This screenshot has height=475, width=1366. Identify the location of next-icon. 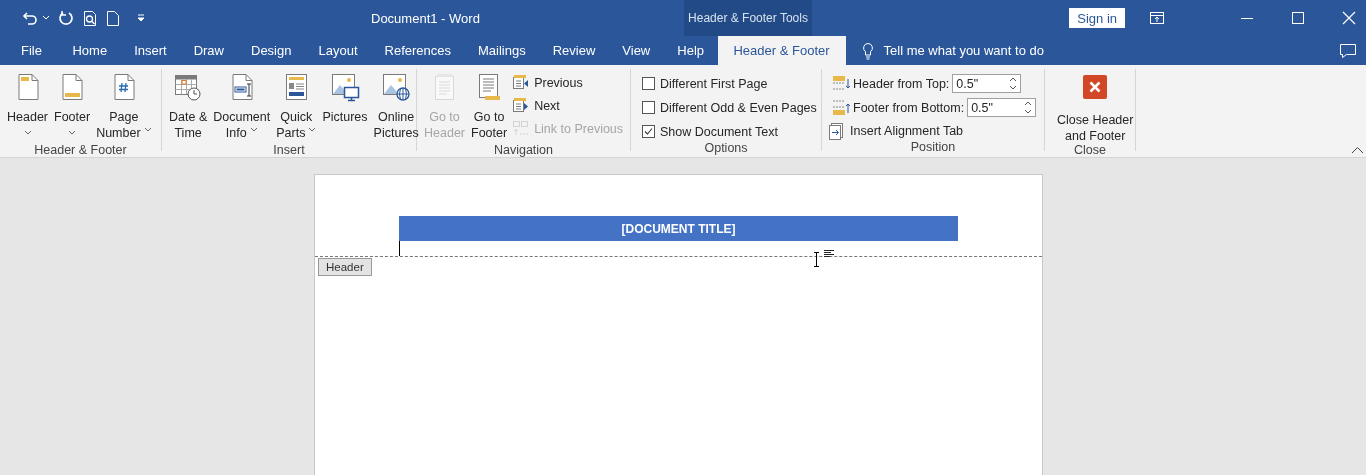
(521, 106).